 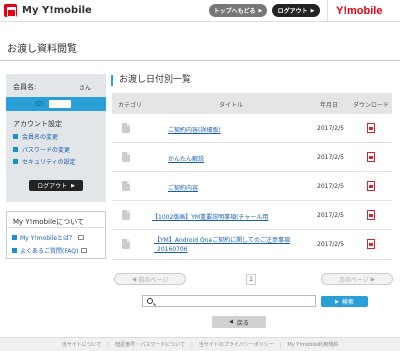 I want to click on member-id-bar: ID:, so click(x=56, y=104).